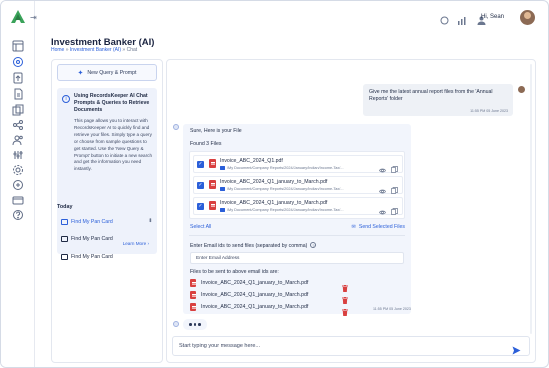  Describe the element at coordinates (291, 18) in the screenshot. I see `top-bar: Hi, Sean` at that location.